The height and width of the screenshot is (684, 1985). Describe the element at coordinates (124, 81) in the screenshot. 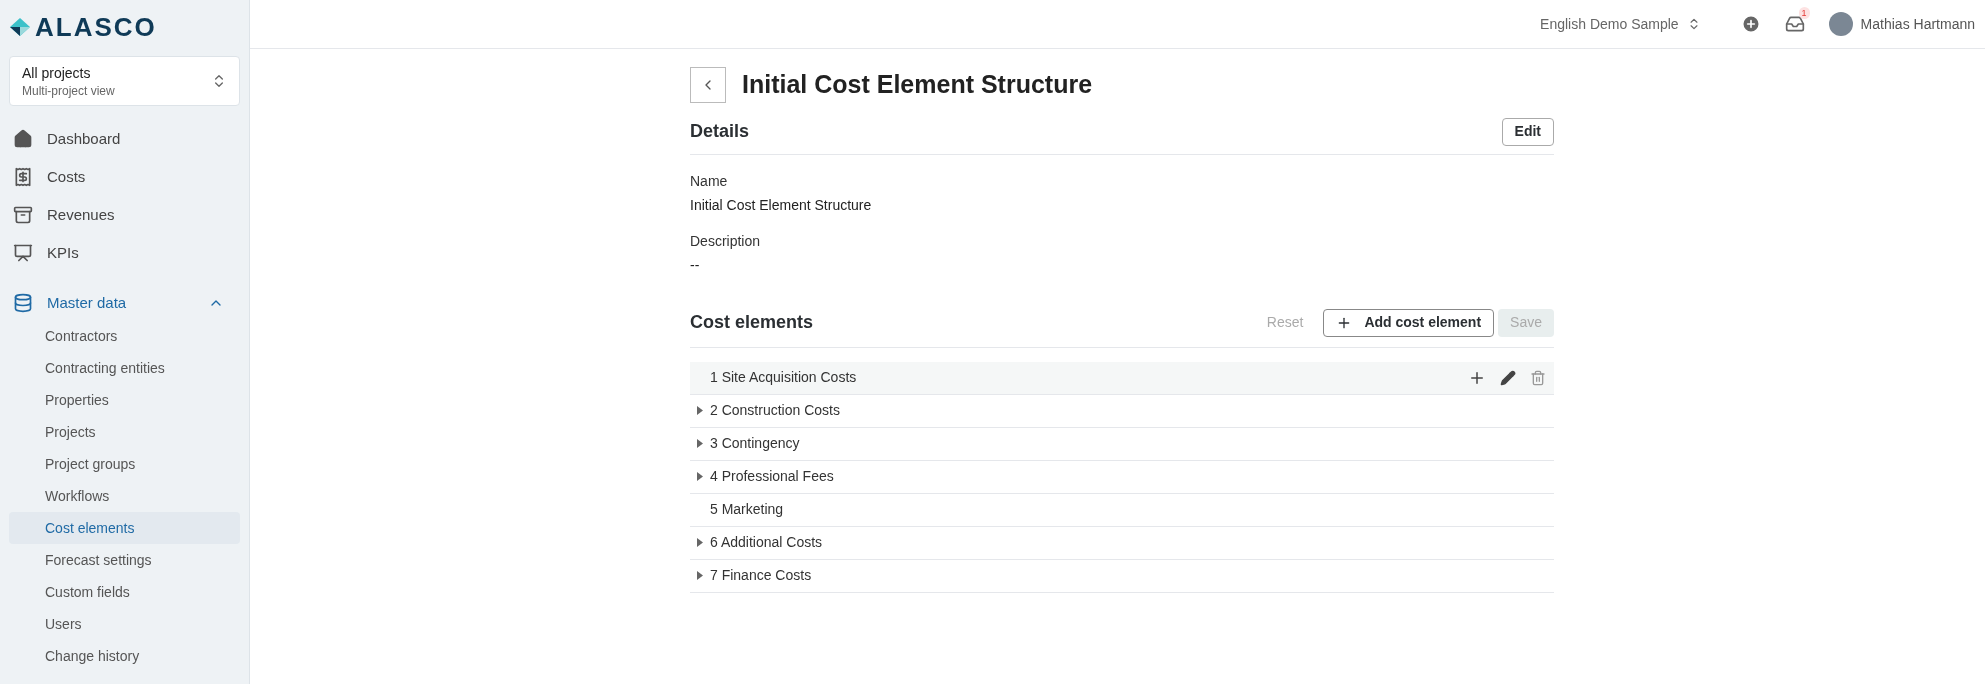

I see `project-selector: All projects Multi-project view` at that location.